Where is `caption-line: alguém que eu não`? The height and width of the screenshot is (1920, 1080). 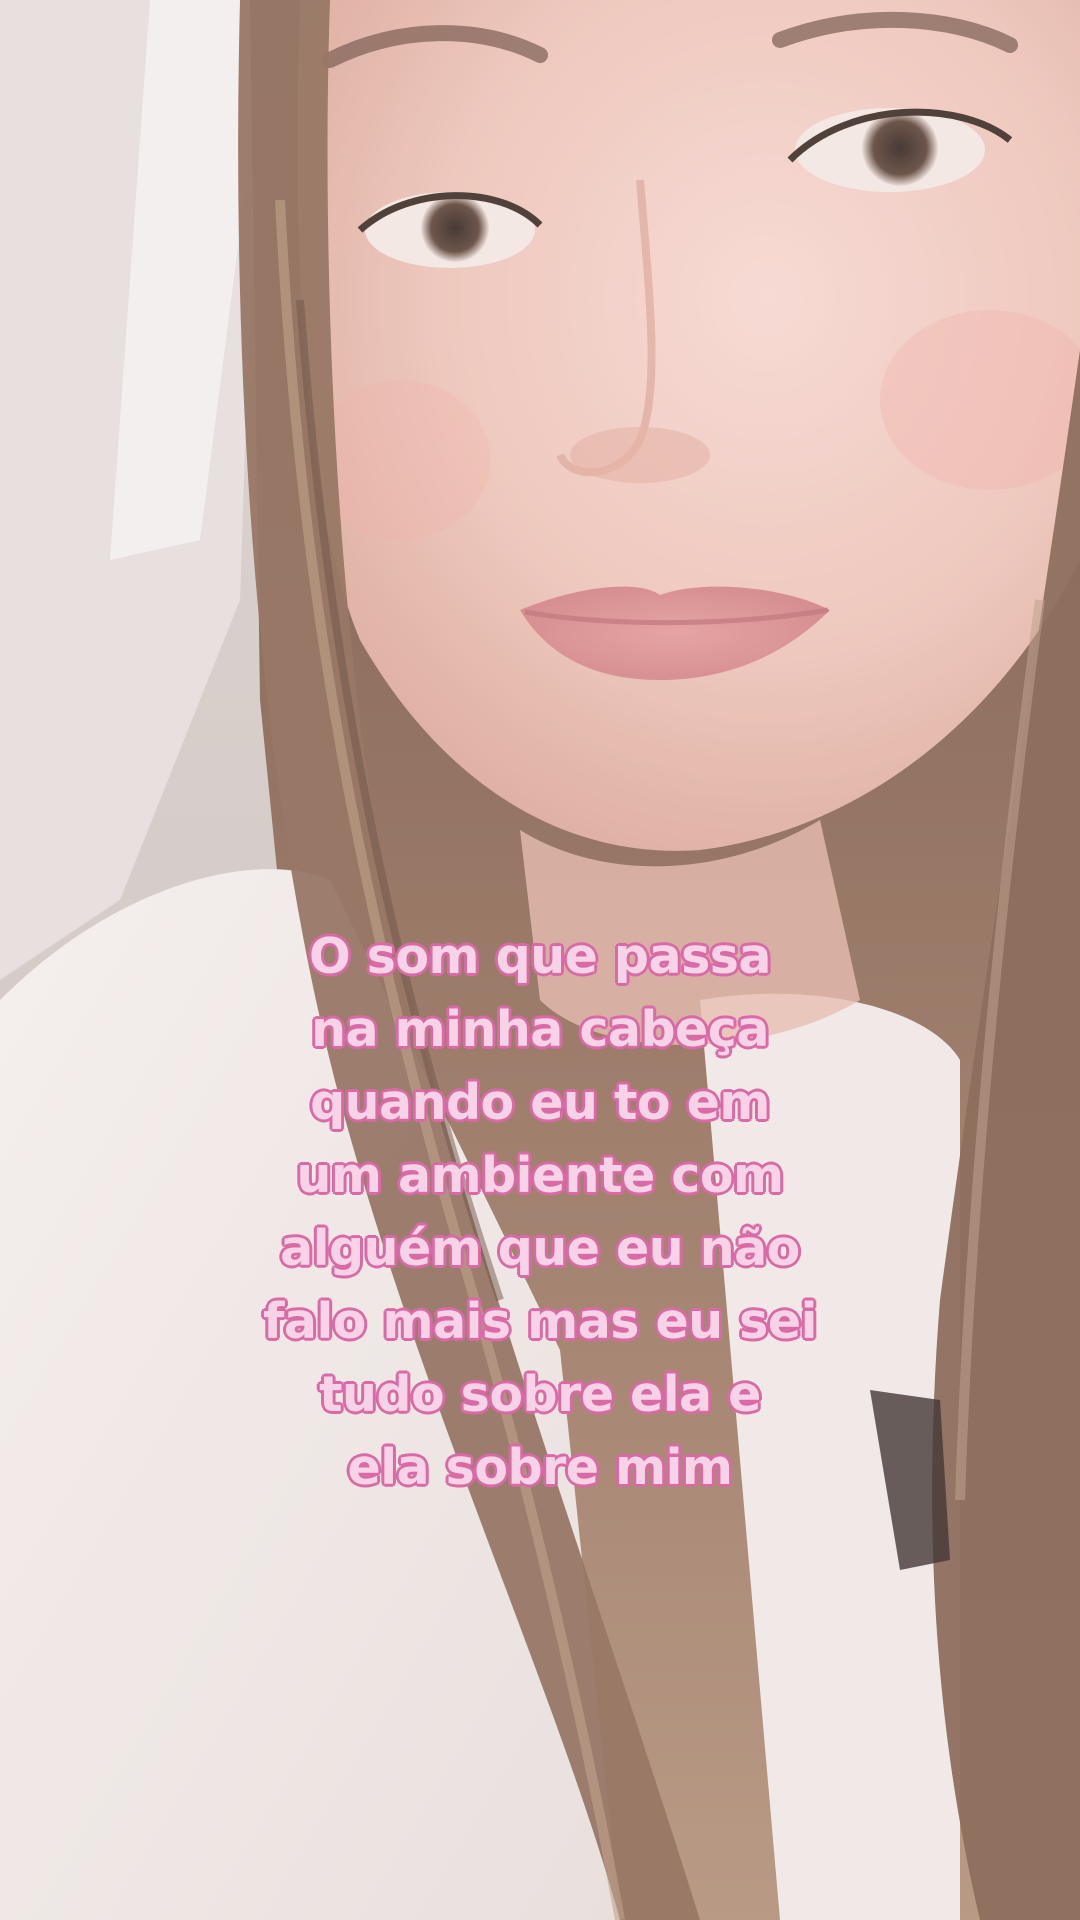 caption-line: alguém que eu não is located at coordinates (540, 1248).